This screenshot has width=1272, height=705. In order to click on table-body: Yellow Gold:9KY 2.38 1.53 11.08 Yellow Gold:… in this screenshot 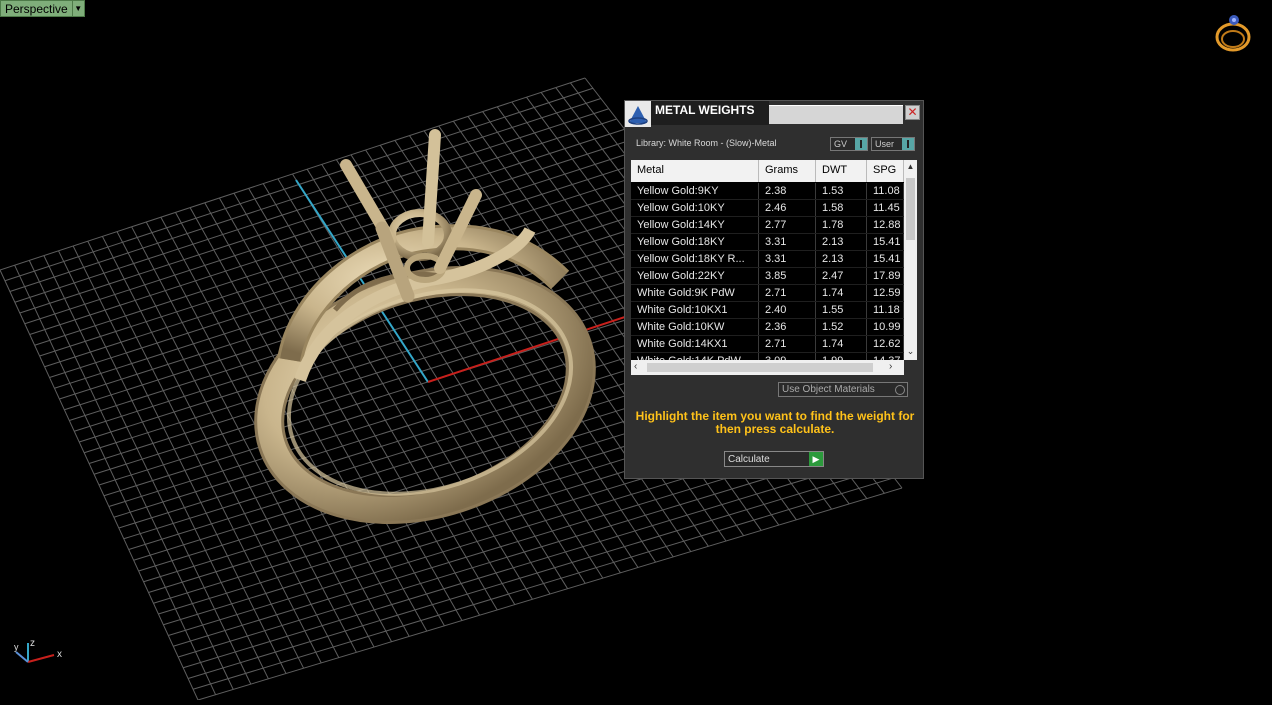, I will do `click(767, 276)`.